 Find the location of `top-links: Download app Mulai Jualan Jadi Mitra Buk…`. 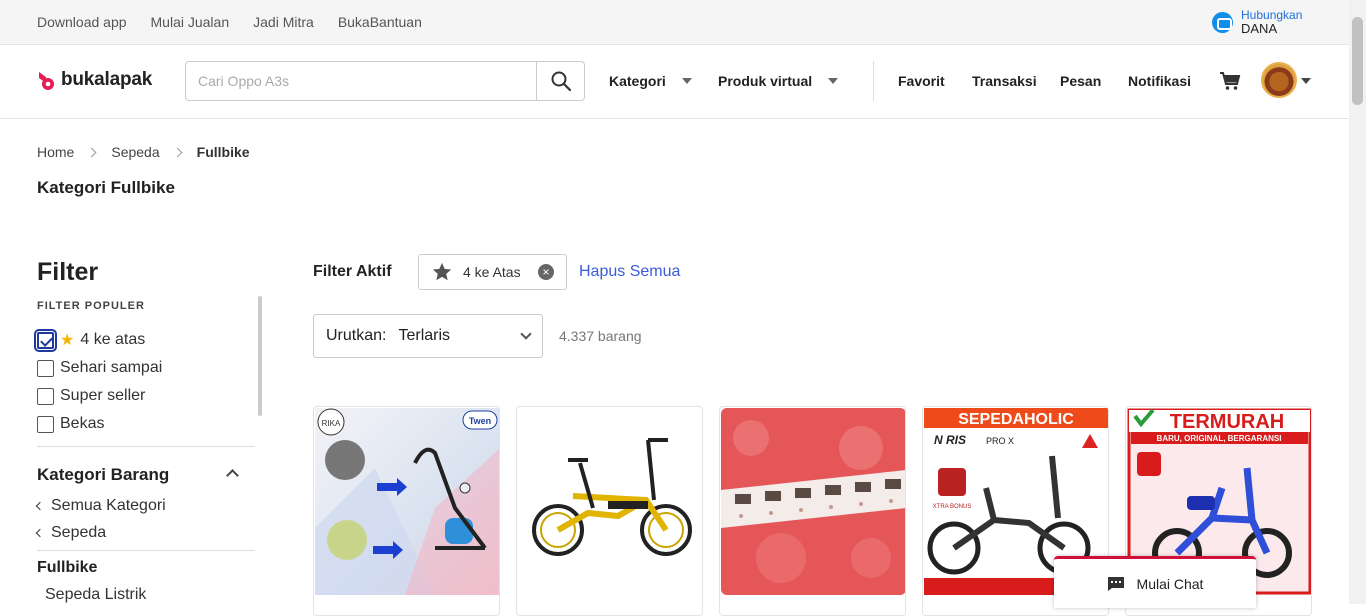

top-links: Download app Mulai Jualan Jadi Mitra Buk… is located at coordinates (229, 22).